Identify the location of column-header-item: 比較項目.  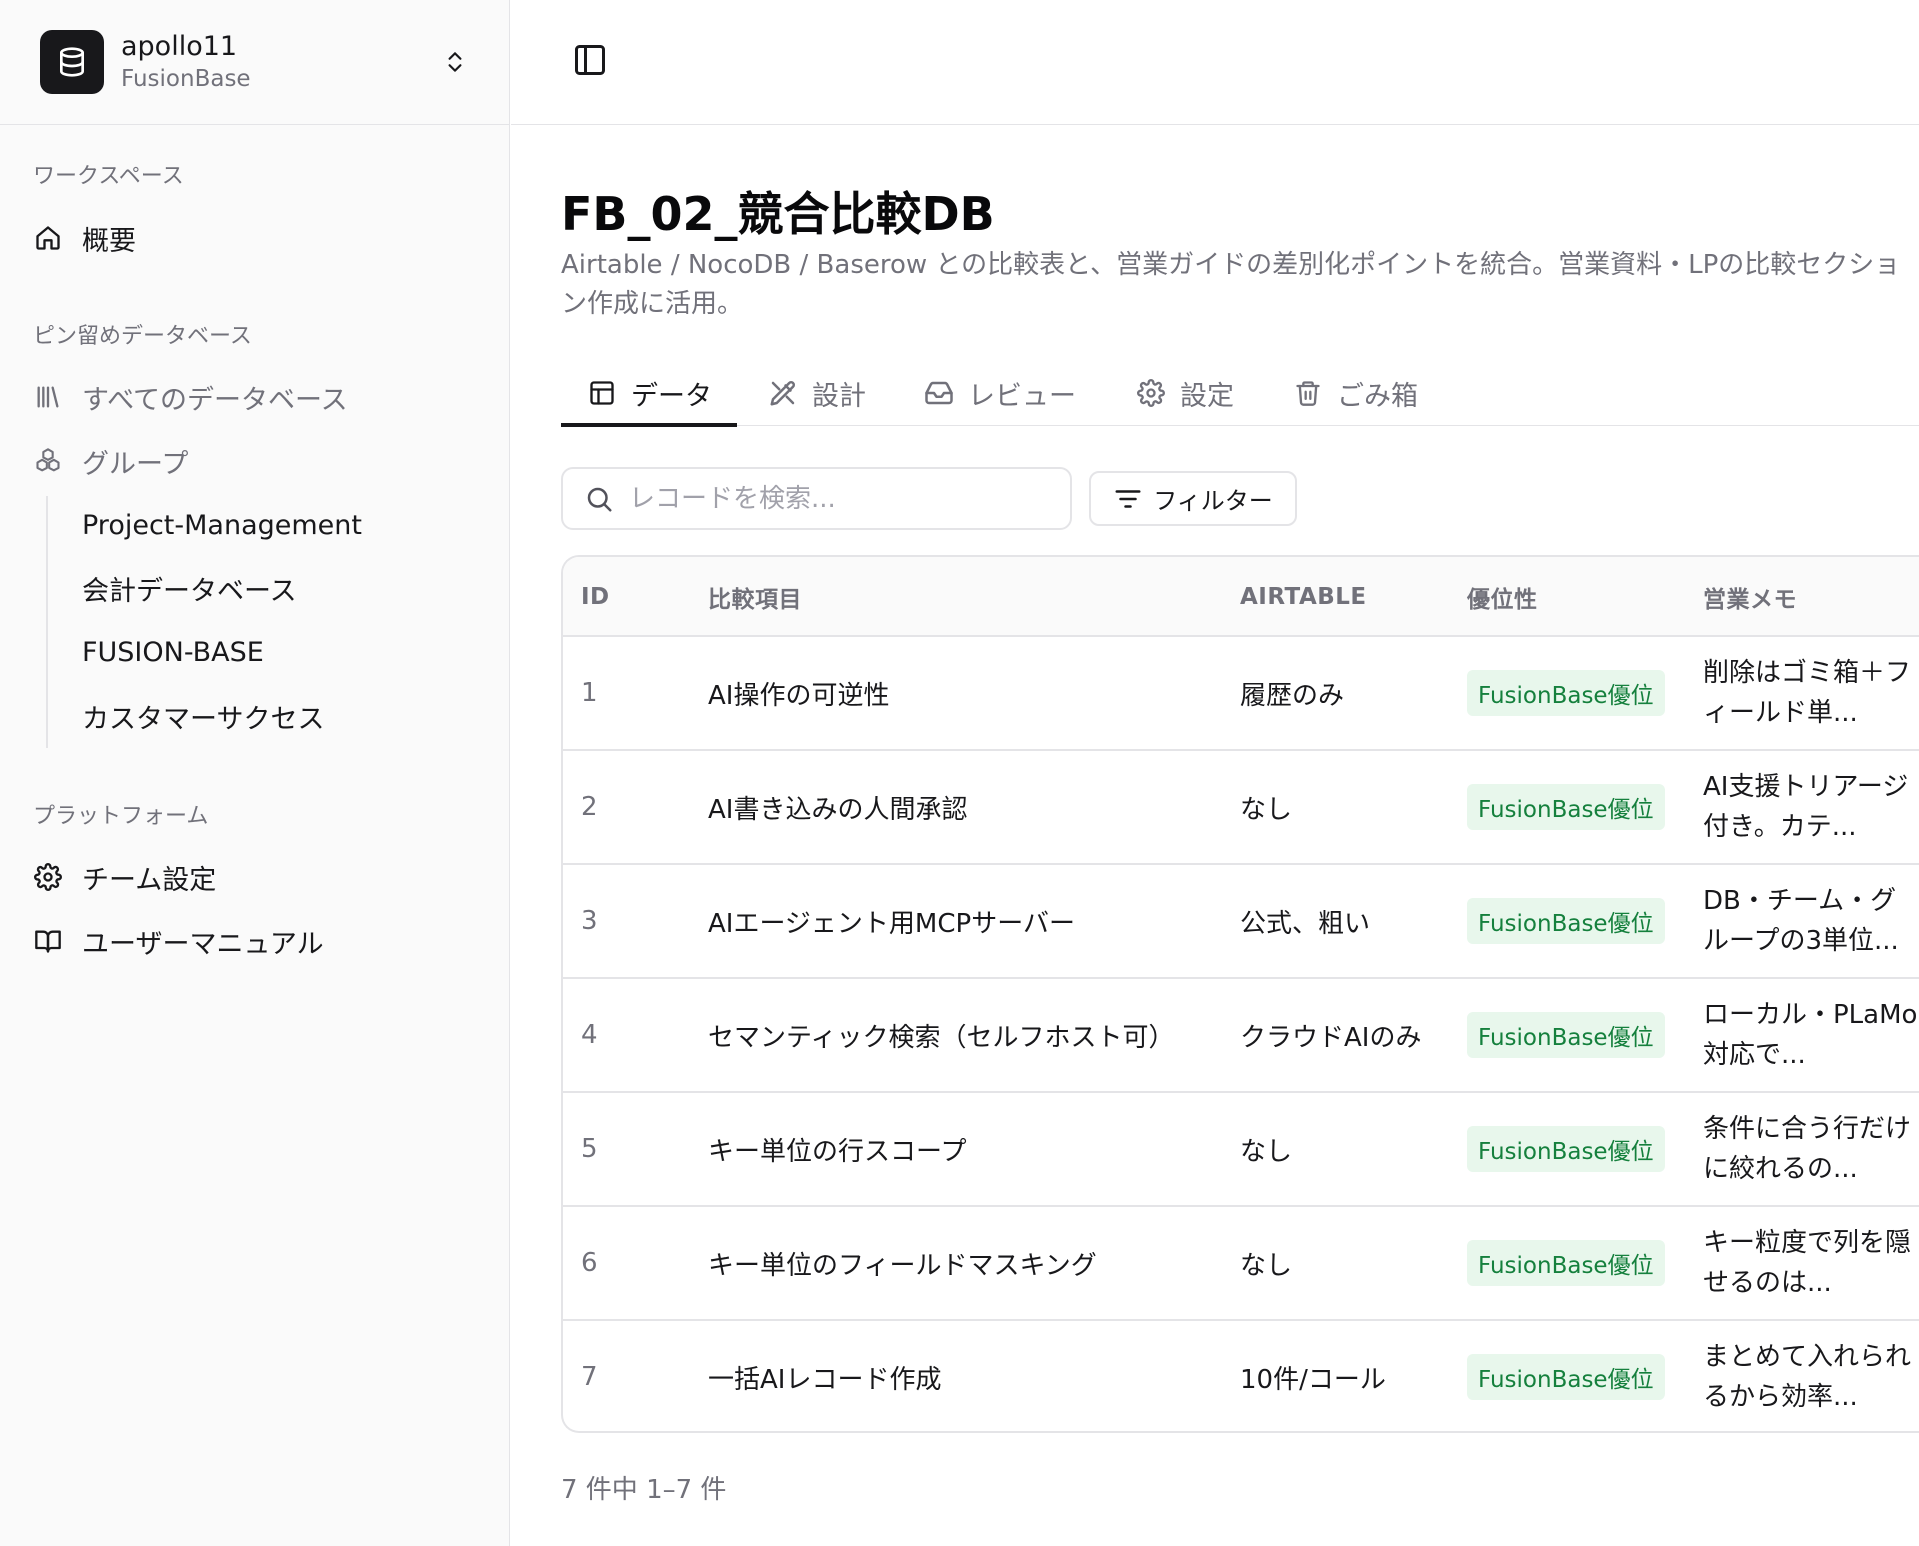
(755, 597).